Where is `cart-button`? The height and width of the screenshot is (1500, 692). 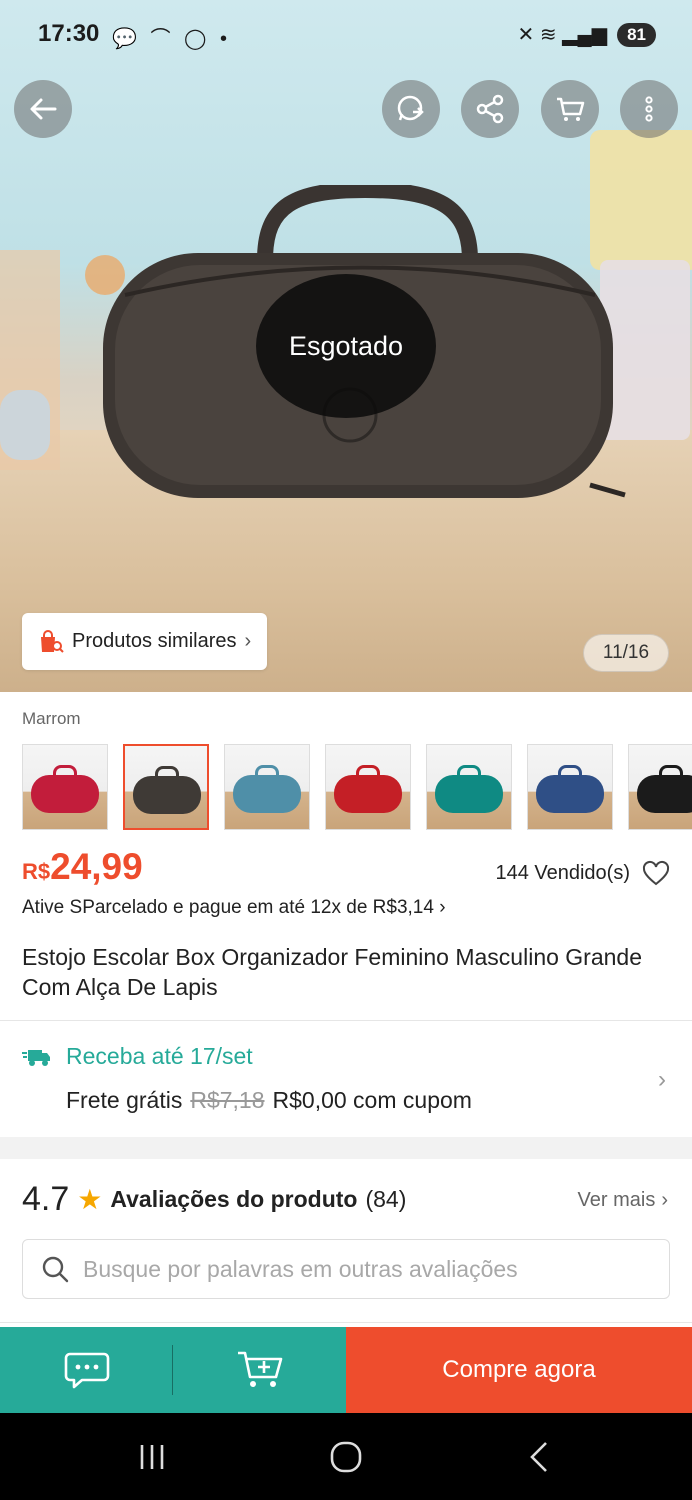 cart-button is located at coordinates (570, 109).